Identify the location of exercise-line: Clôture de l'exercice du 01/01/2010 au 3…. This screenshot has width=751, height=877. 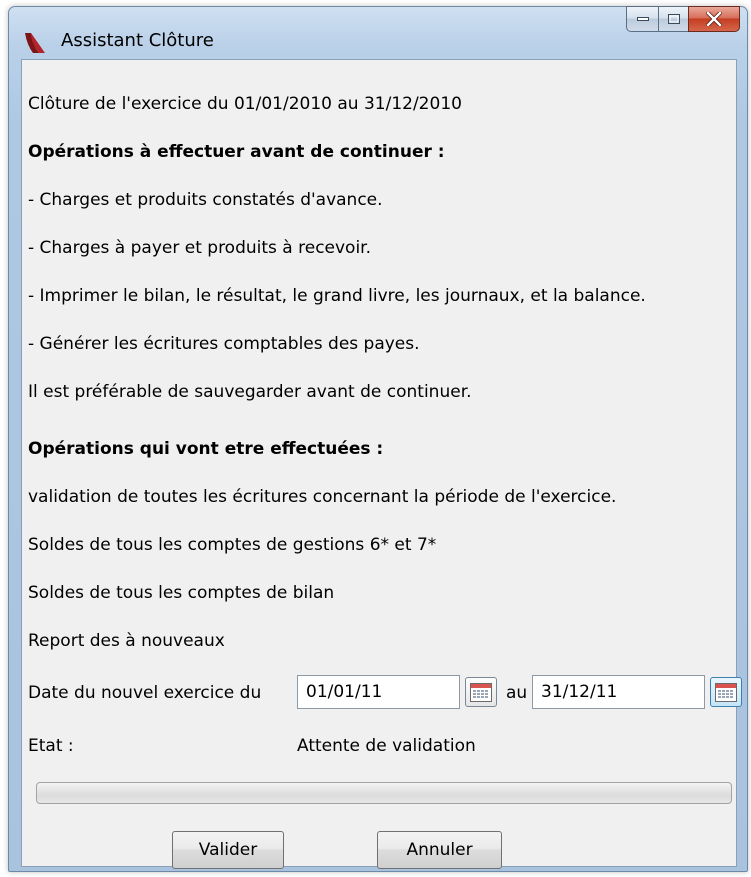
(245, 104).